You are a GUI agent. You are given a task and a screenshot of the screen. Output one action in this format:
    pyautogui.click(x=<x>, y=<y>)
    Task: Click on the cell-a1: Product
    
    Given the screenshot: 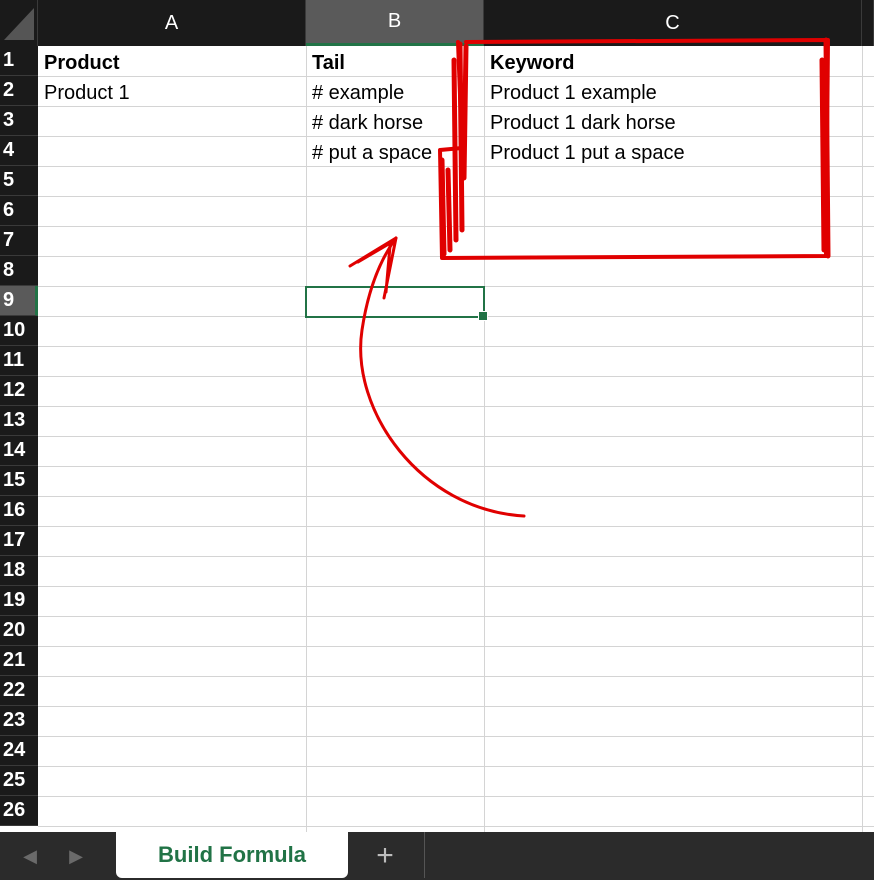 What is the action you would take?
    pyautogui.click(x=172, y=63)
    